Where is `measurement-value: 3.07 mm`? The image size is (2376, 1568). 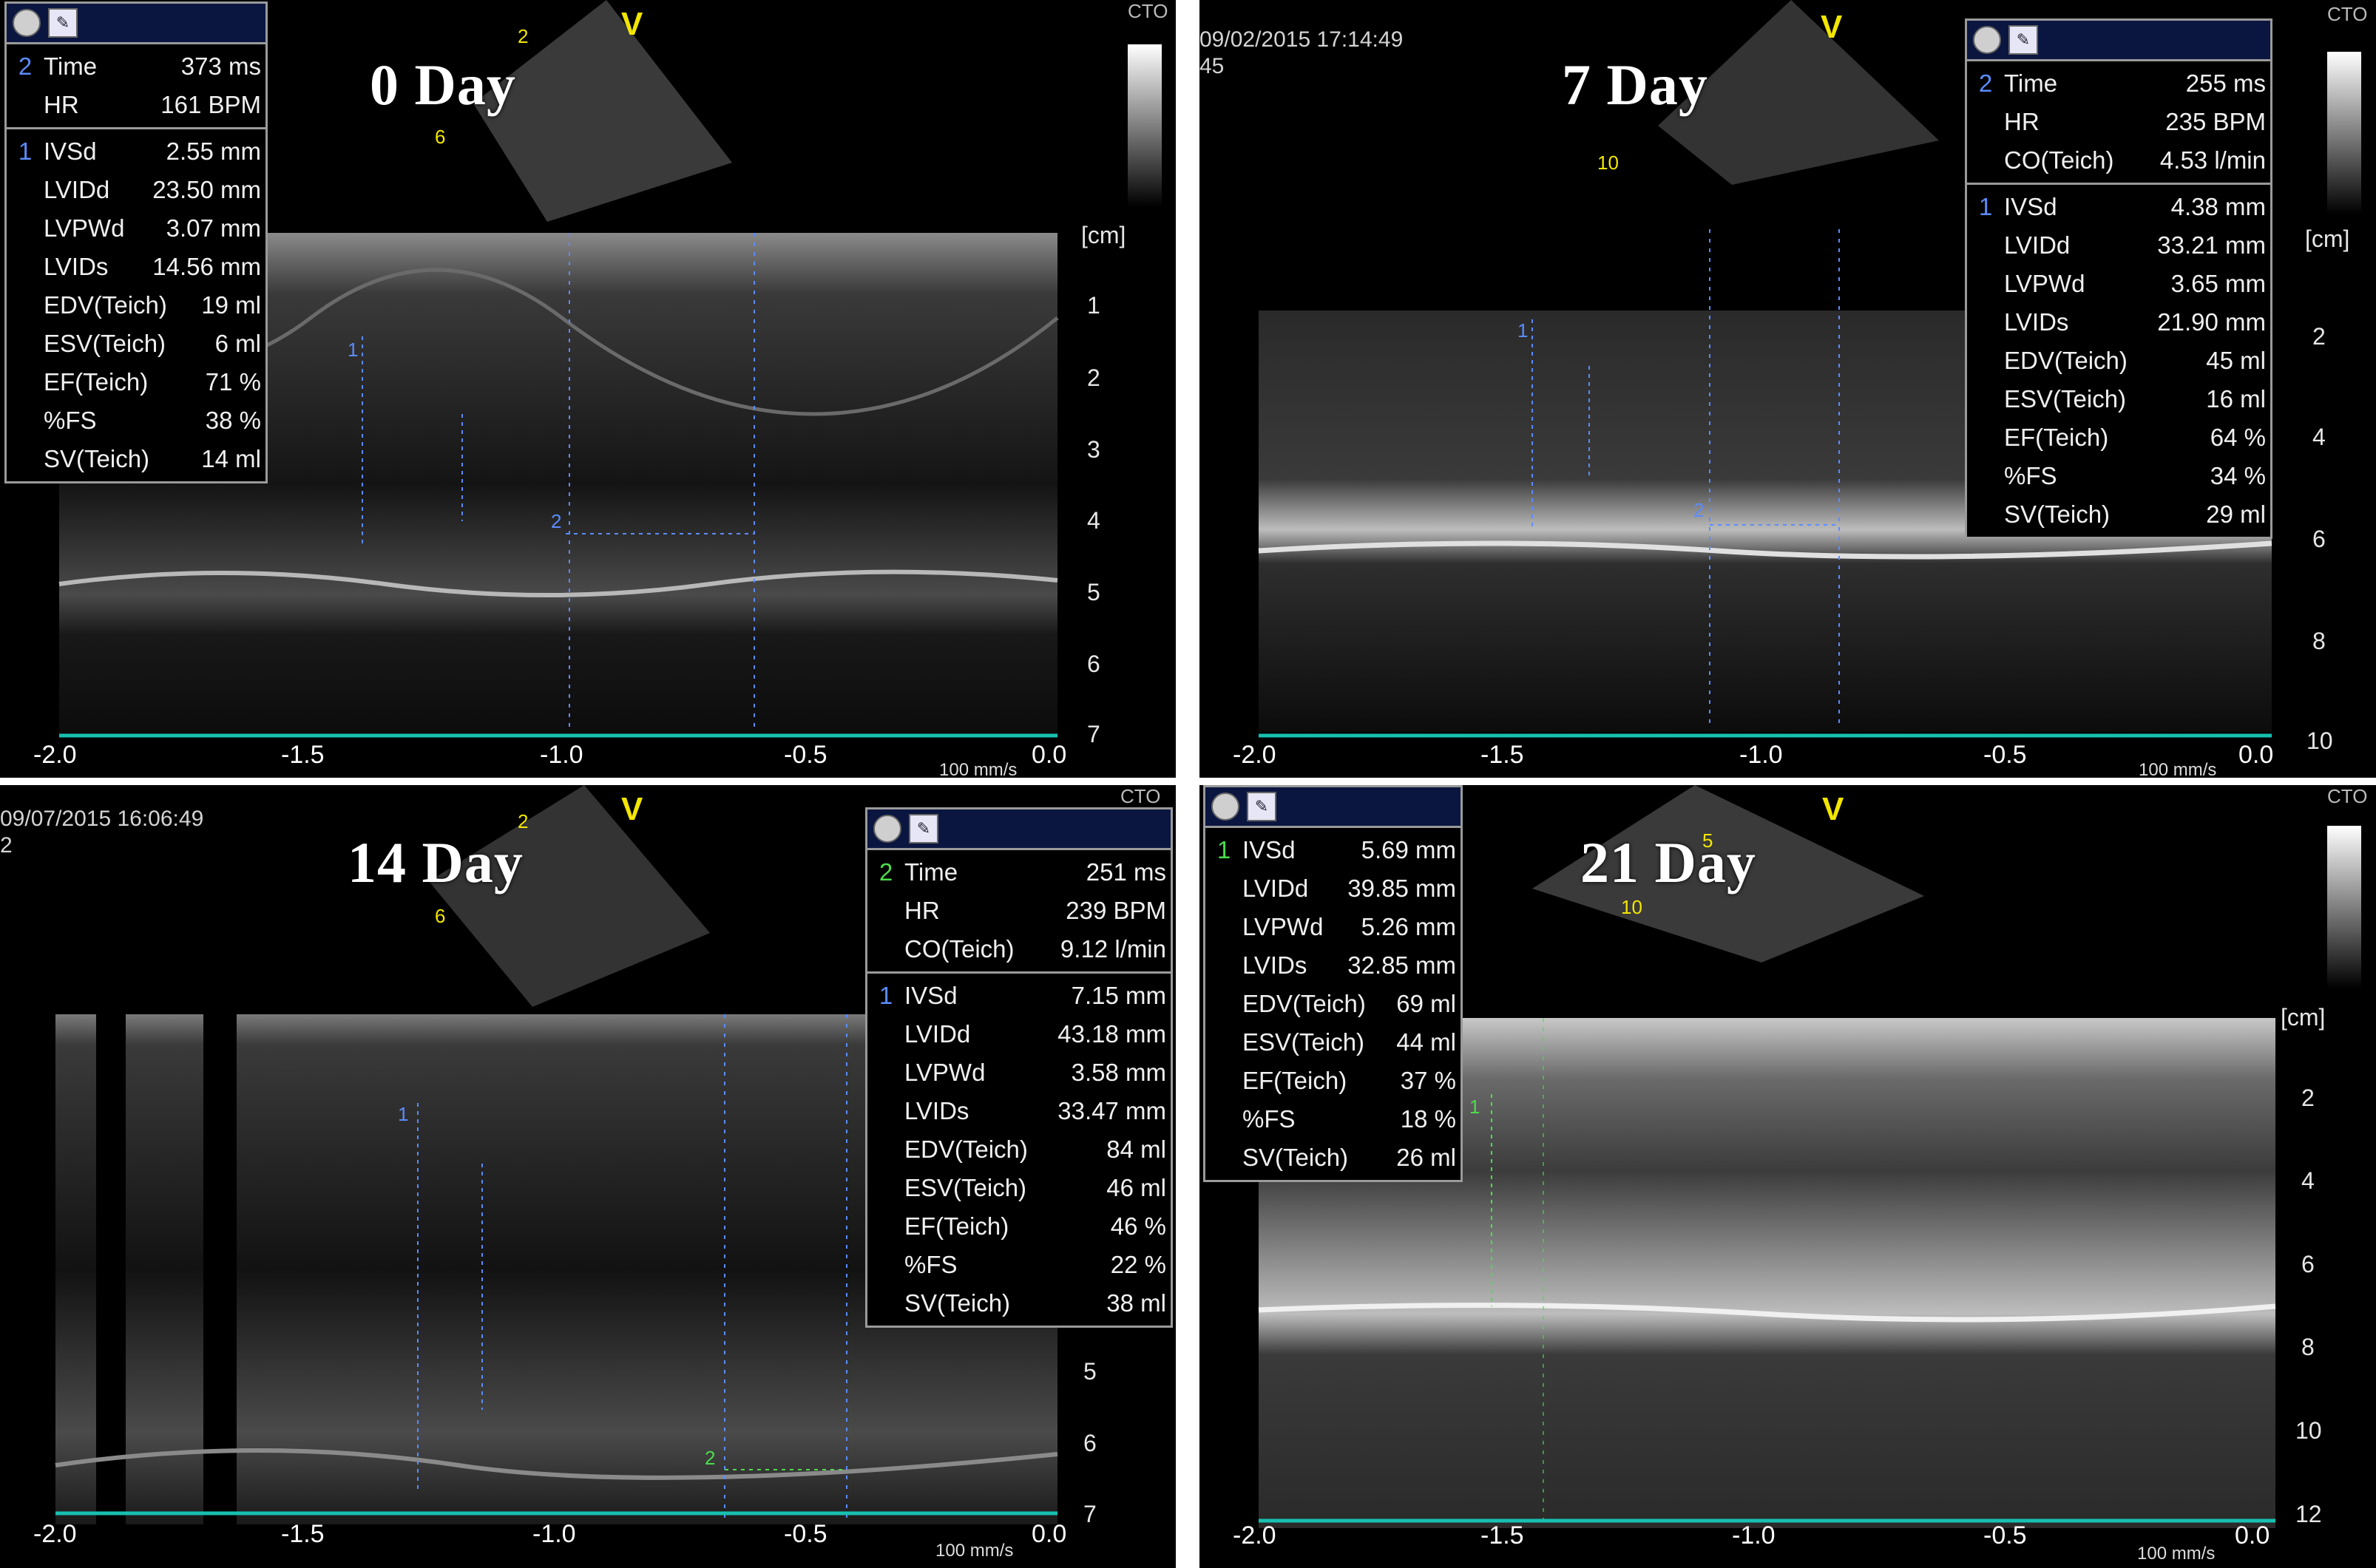 measurement-value: 3.07 mm is located at coordinates (213, 228).